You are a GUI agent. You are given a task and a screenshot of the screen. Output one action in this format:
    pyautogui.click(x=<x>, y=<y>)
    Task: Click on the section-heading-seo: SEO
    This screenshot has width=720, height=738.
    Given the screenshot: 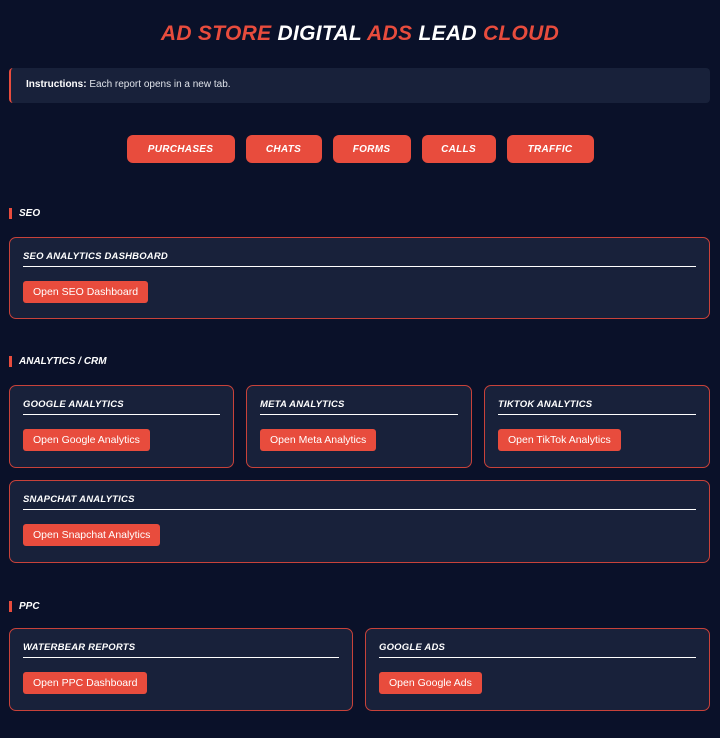 What is the action you would take?
    pyautogui.click(x=24, y=213)
    